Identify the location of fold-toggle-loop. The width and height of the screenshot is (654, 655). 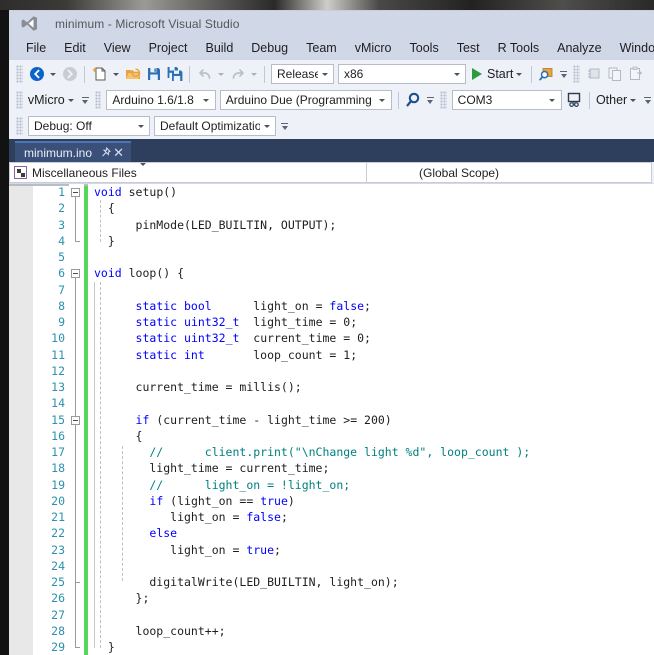
(75, 273).